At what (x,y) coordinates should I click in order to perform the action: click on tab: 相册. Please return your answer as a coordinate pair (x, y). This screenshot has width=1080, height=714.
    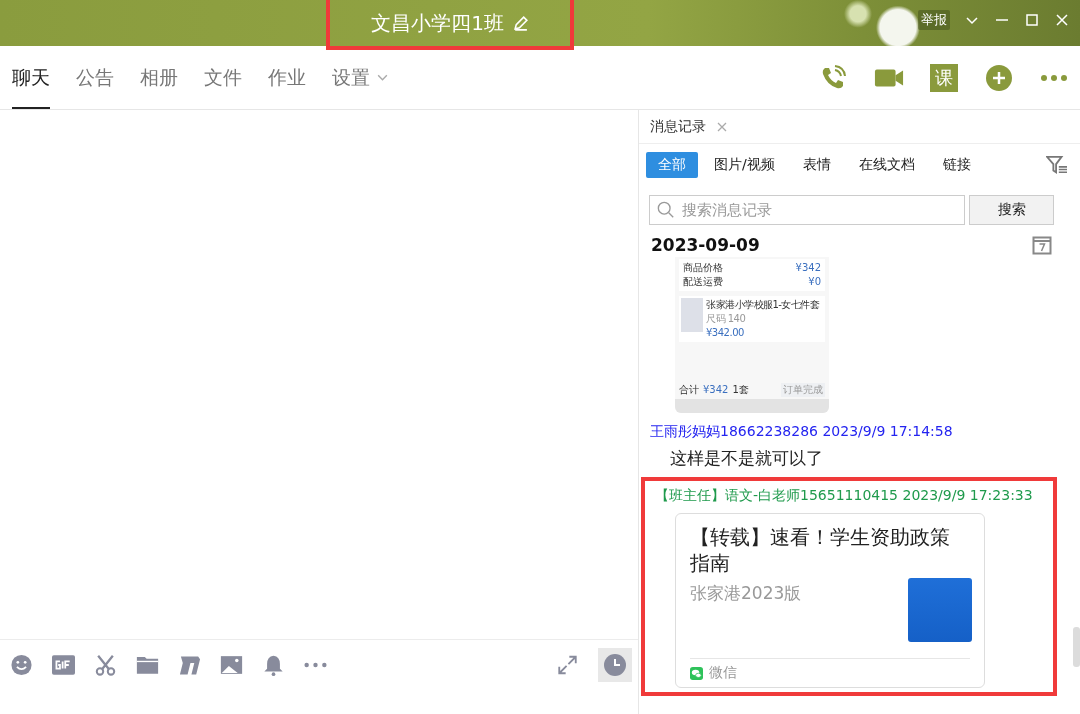
    Looking at the image, I should click on (159, 77).